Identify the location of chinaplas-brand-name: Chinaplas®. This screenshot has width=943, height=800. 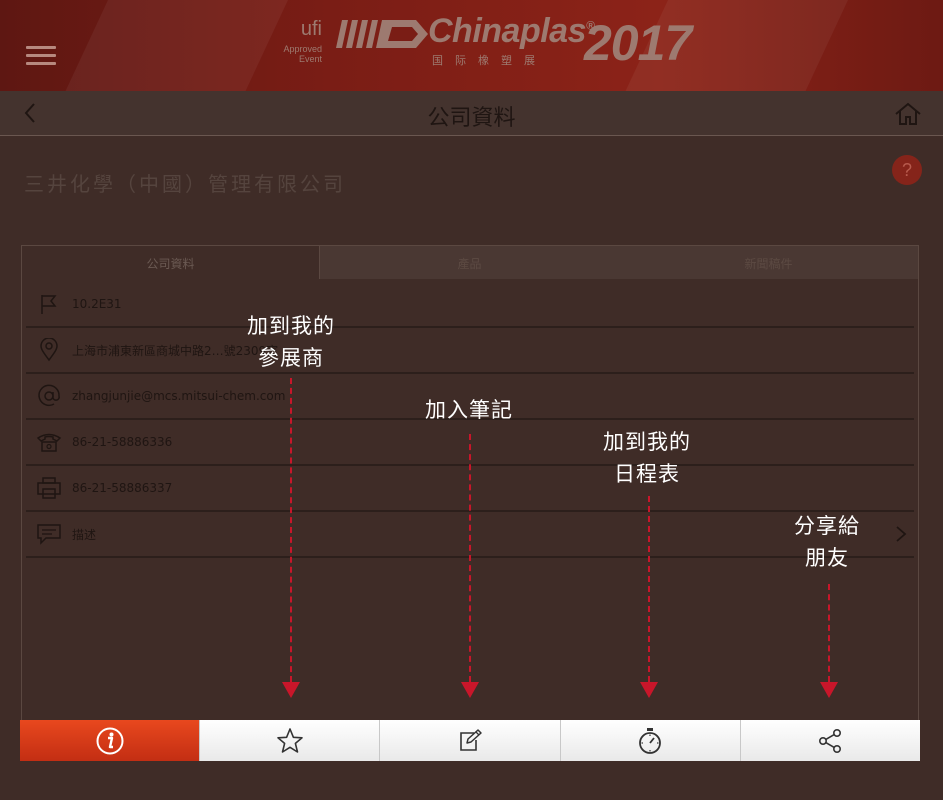
(511, 31).